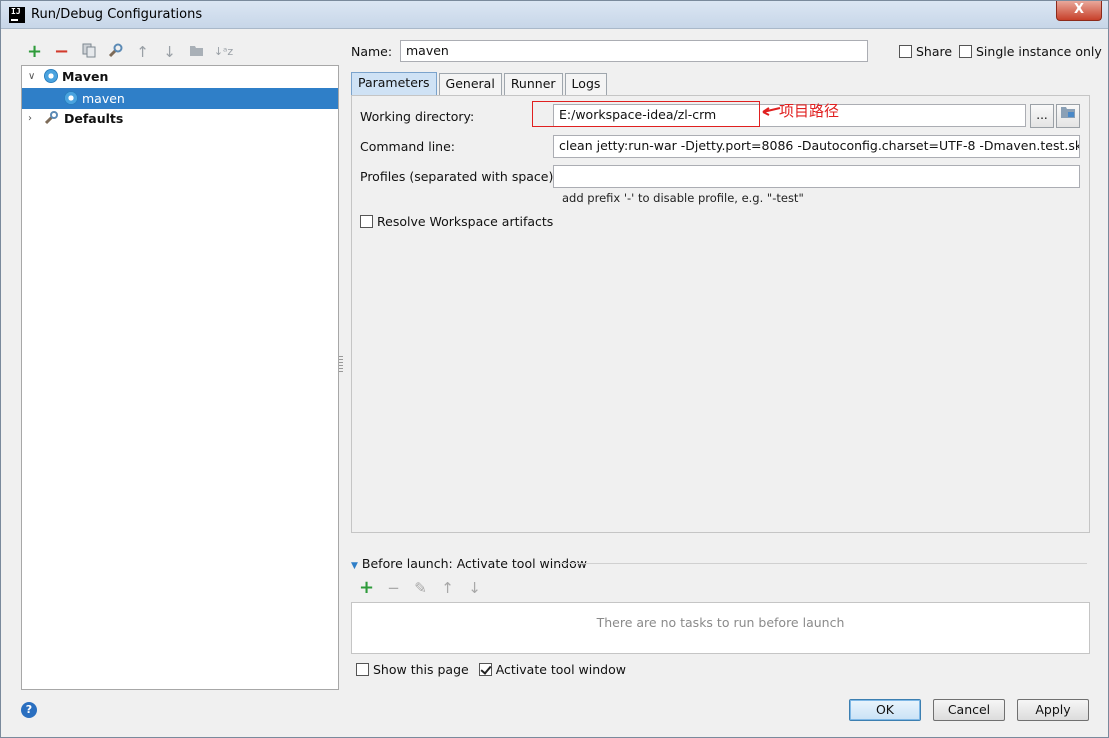 This screenshot has height=738, width=1109. Describe the element at coordinates (180, 98) in the screenshot. I see `tree-item-maven: maven` at that location.